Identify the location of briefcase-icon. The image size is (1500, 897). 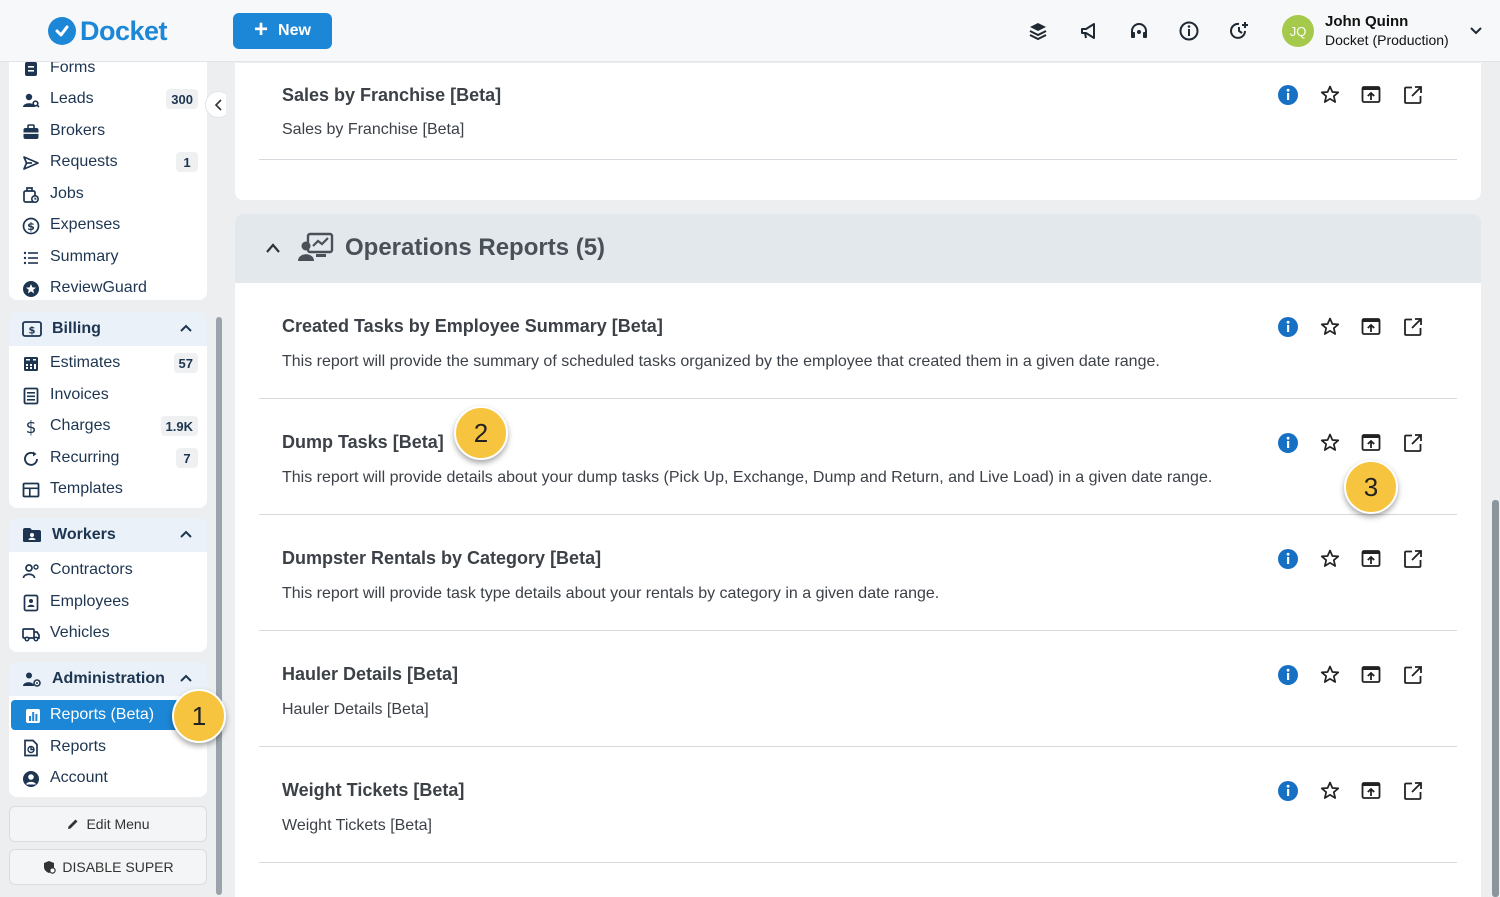
(31, 131).